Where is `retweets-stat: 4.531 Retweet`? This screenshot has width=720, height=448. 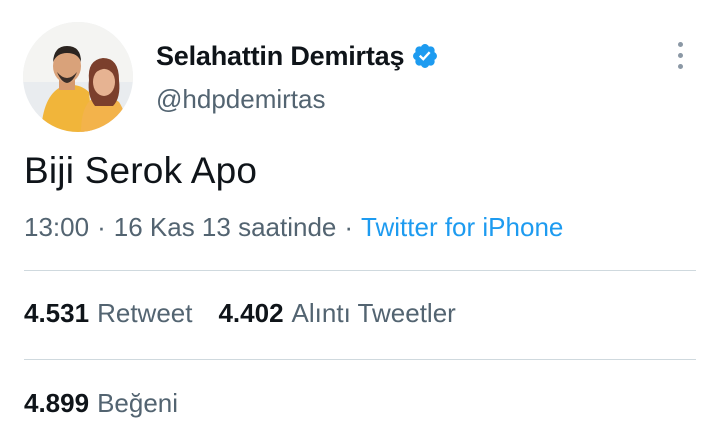
retweets-stat: 4.531 Retweet is located at coordinates (108, 313).